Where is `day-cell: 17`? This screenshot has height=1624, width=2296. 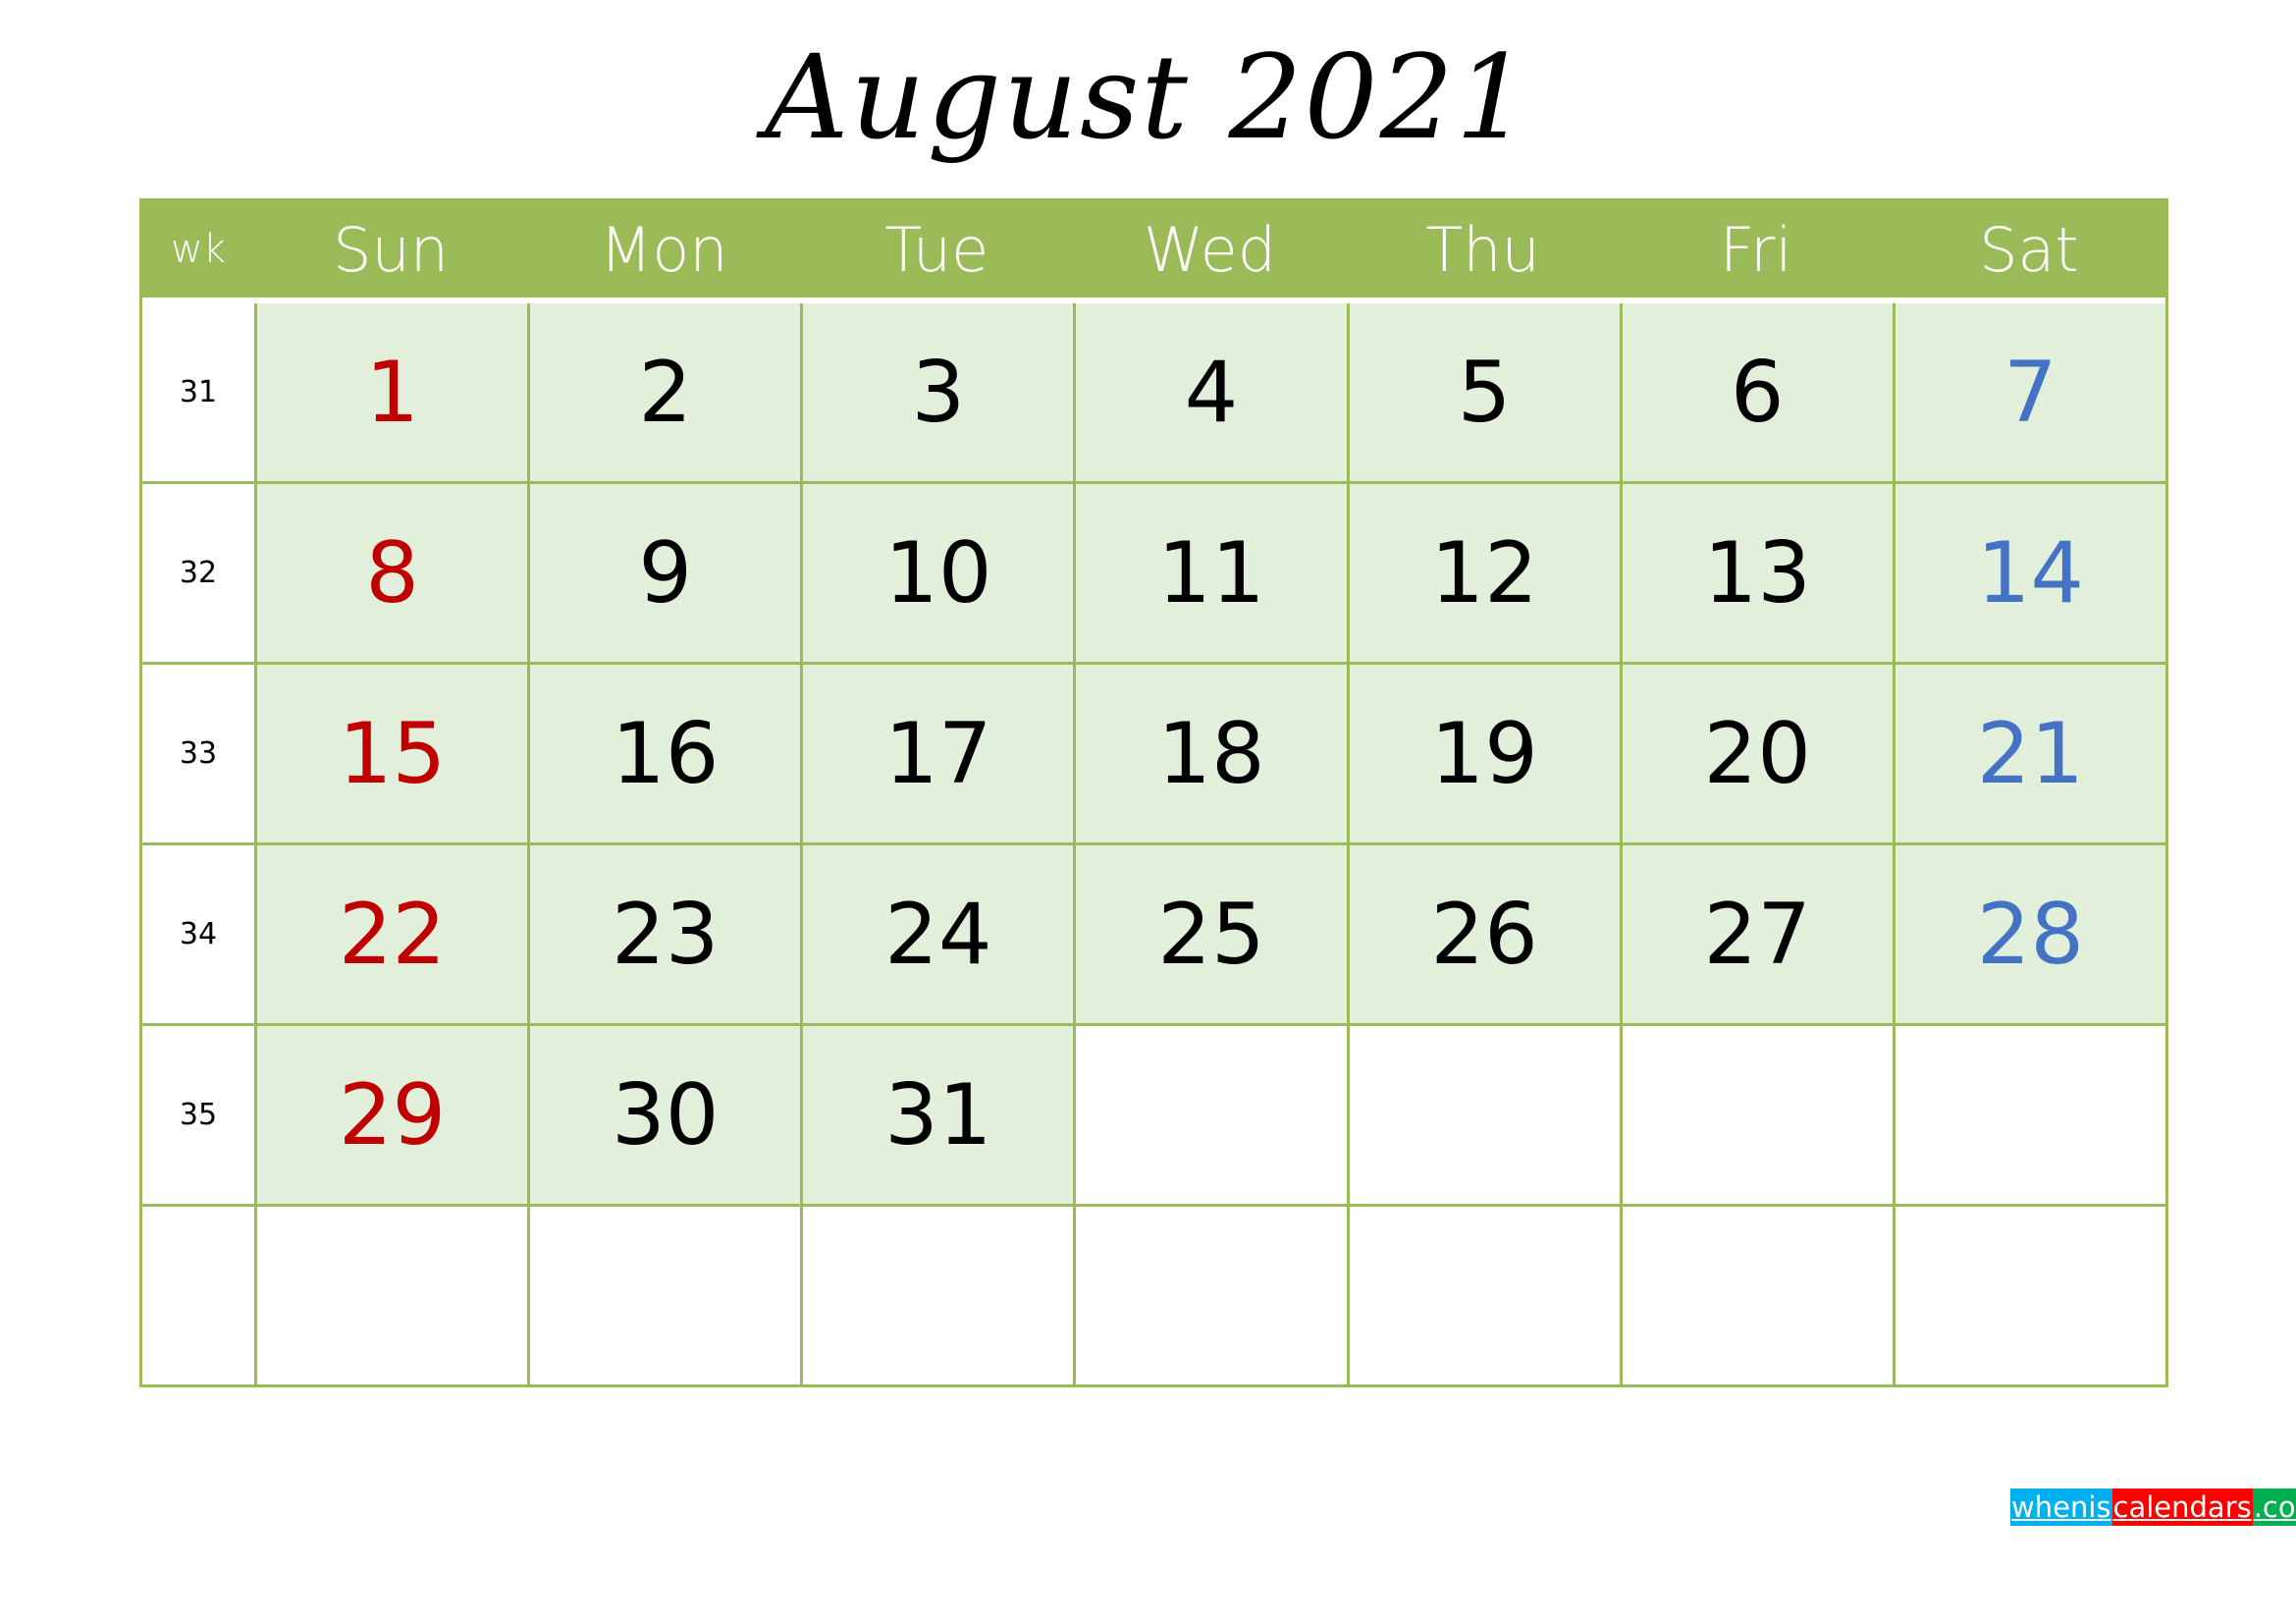
day-cell: 17 is located at coordinates (937, 753).